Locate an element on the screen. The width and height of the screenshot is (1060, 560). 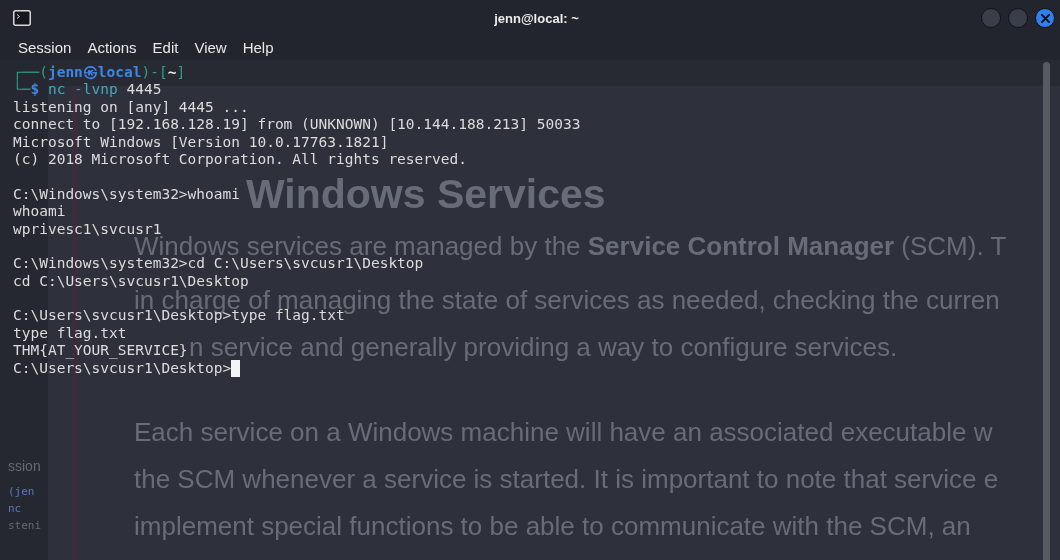
terminal-line: C:\Users\svcusr1\Desktop> is located at coordinates (122, 368).